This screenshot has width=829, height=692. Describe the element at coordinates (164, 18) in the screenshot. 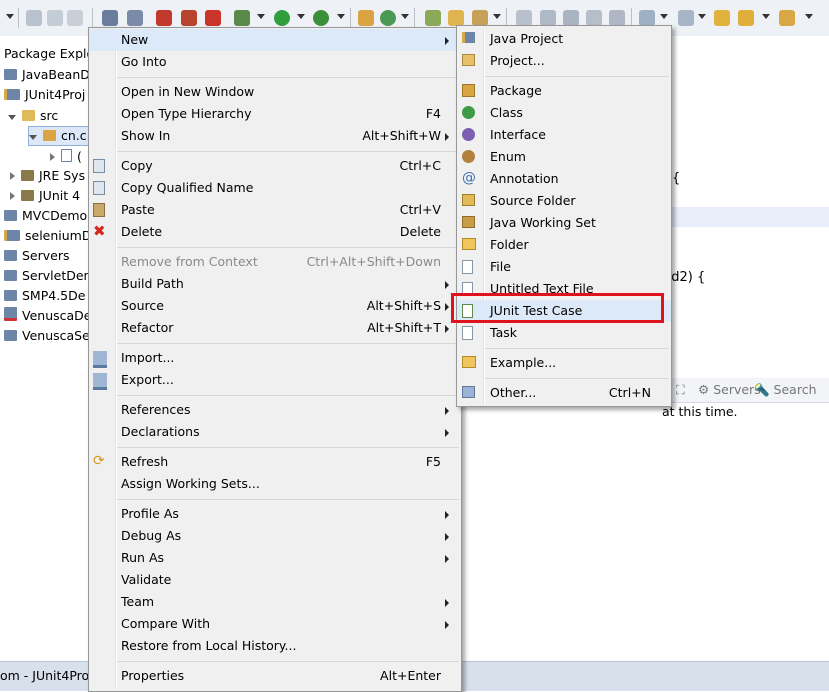

I see `tomcat-start-icon` at that location.